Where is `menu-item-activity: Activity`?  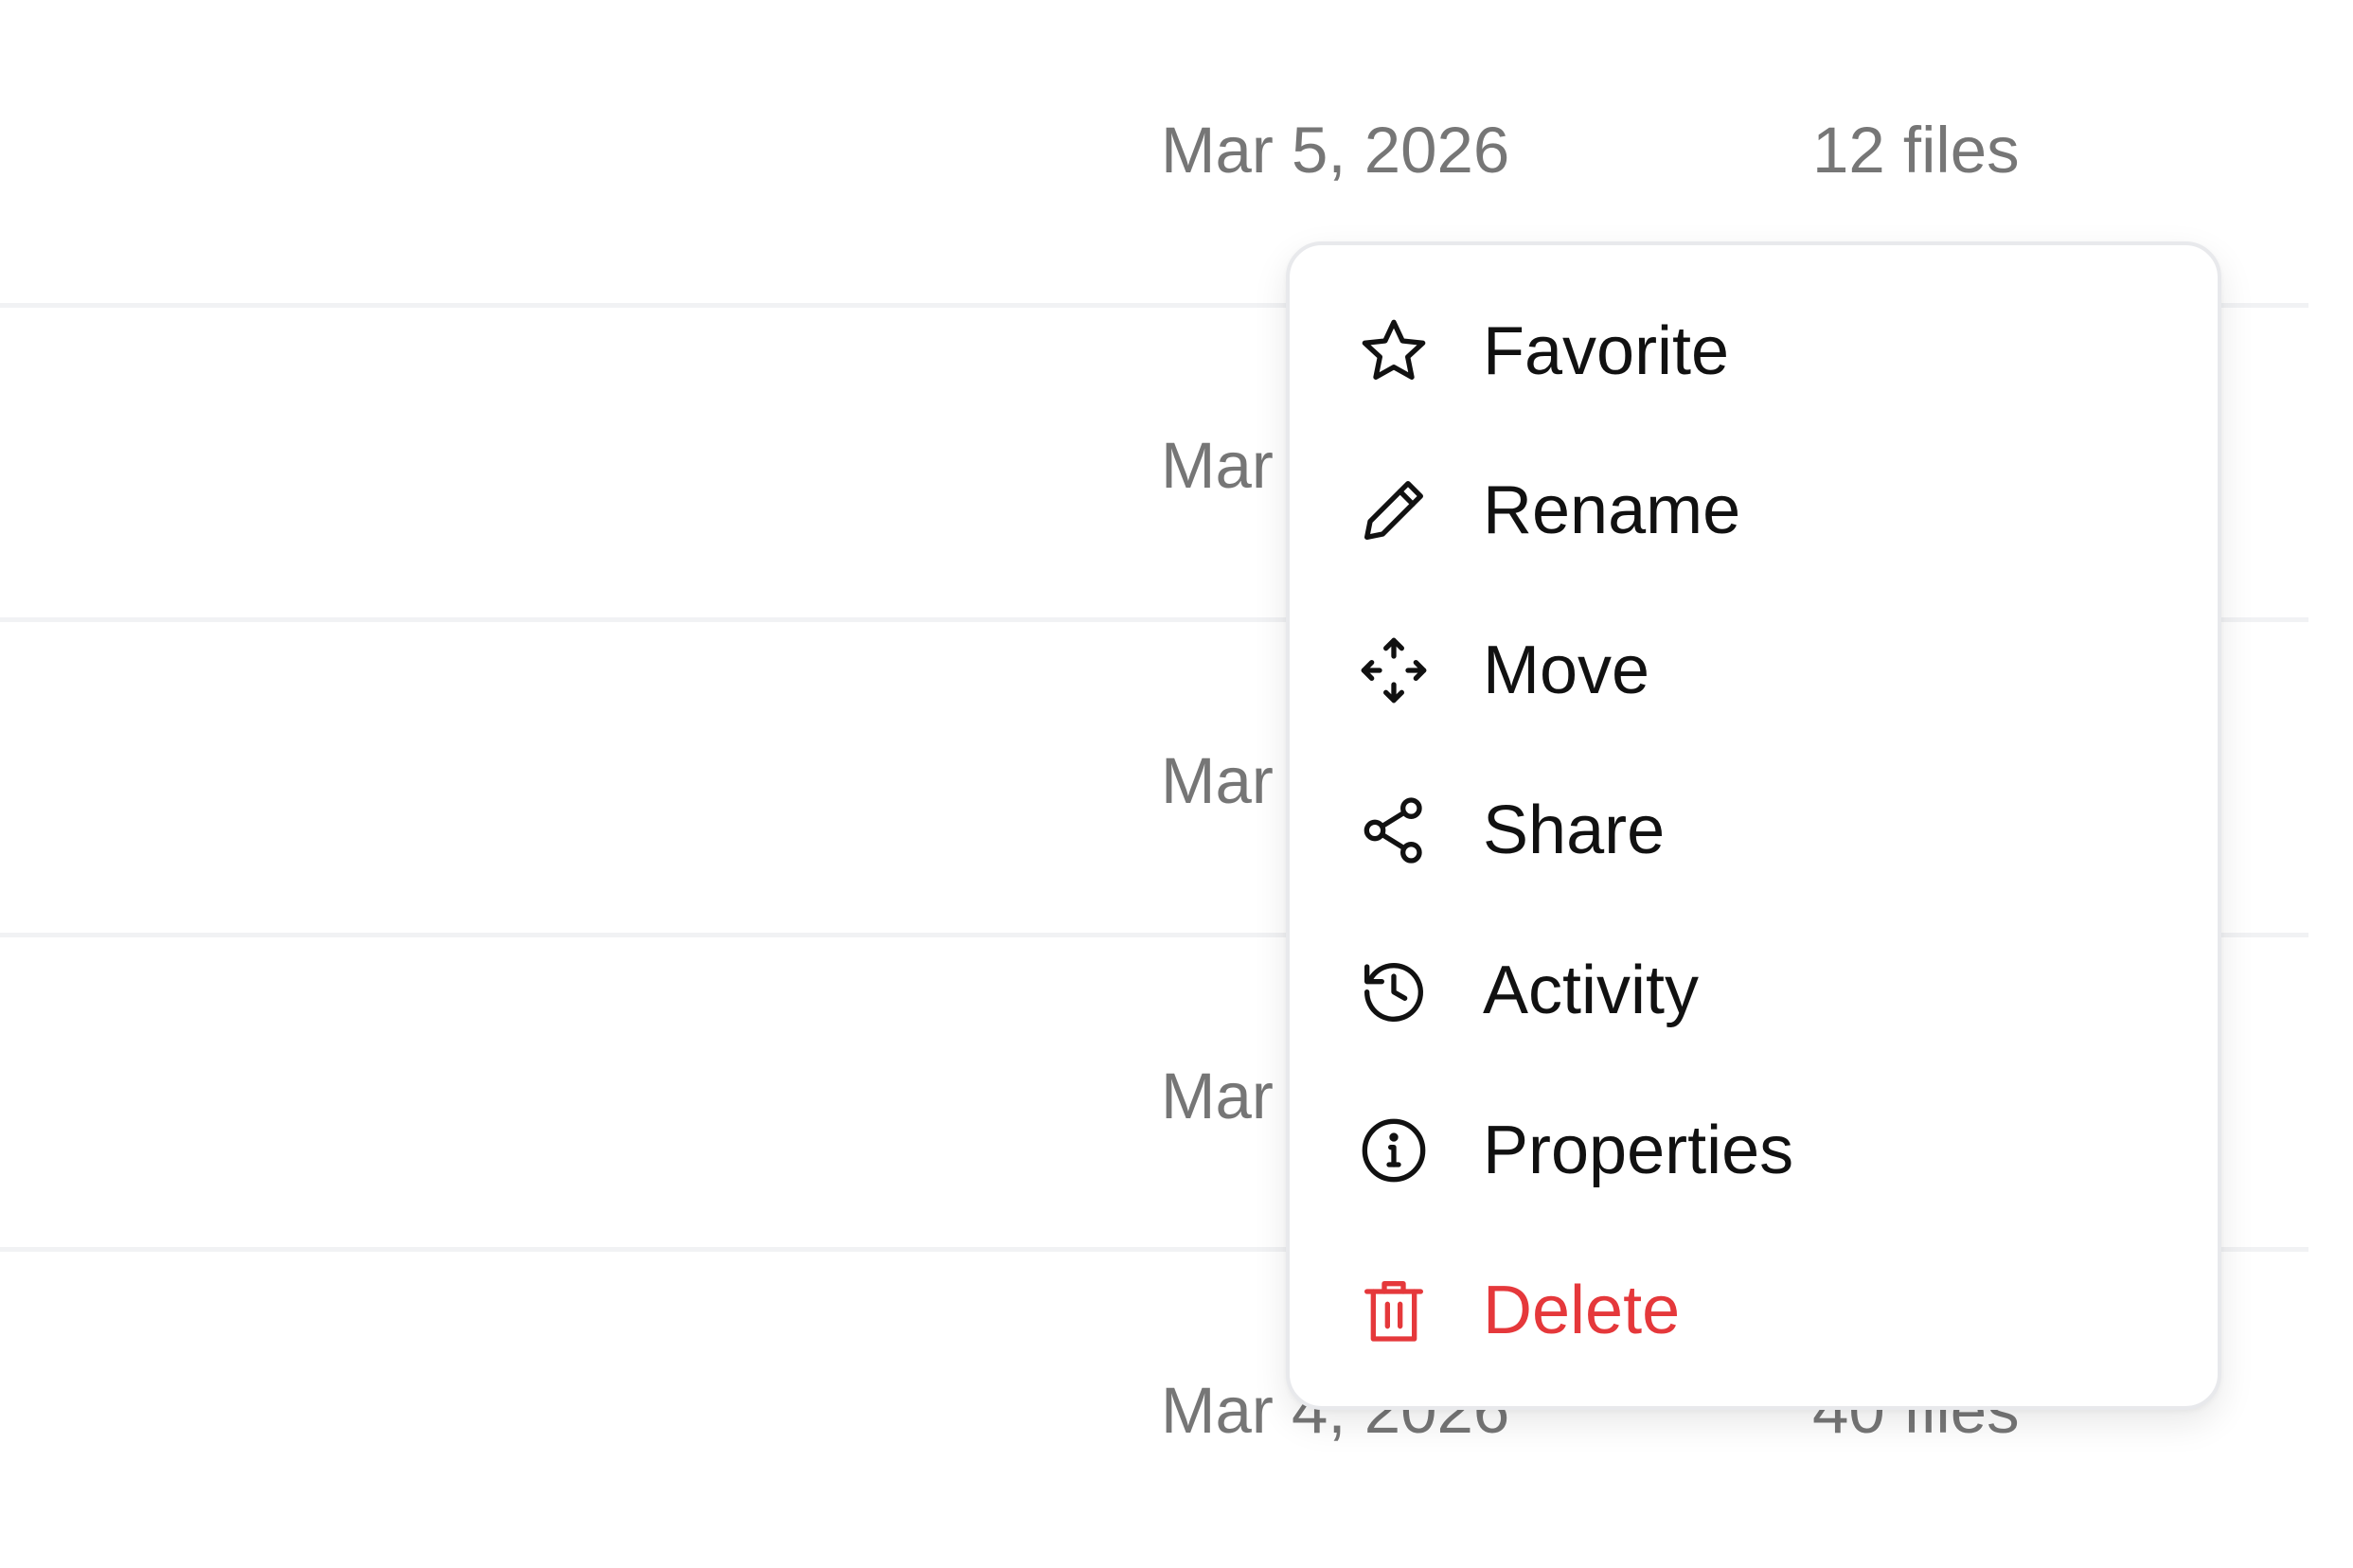 menu-item-activity: Activity is located at coordinates (1754, 990).